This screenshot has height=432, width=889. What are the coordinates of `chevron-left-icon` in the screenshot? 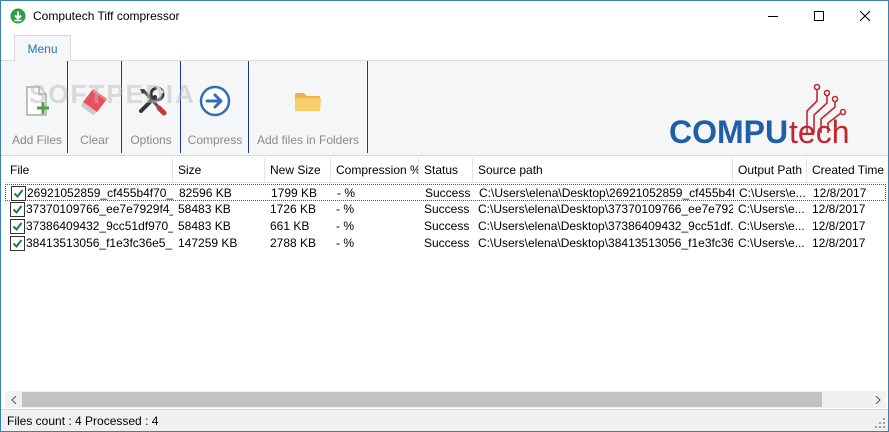 It's located at (13, 399).